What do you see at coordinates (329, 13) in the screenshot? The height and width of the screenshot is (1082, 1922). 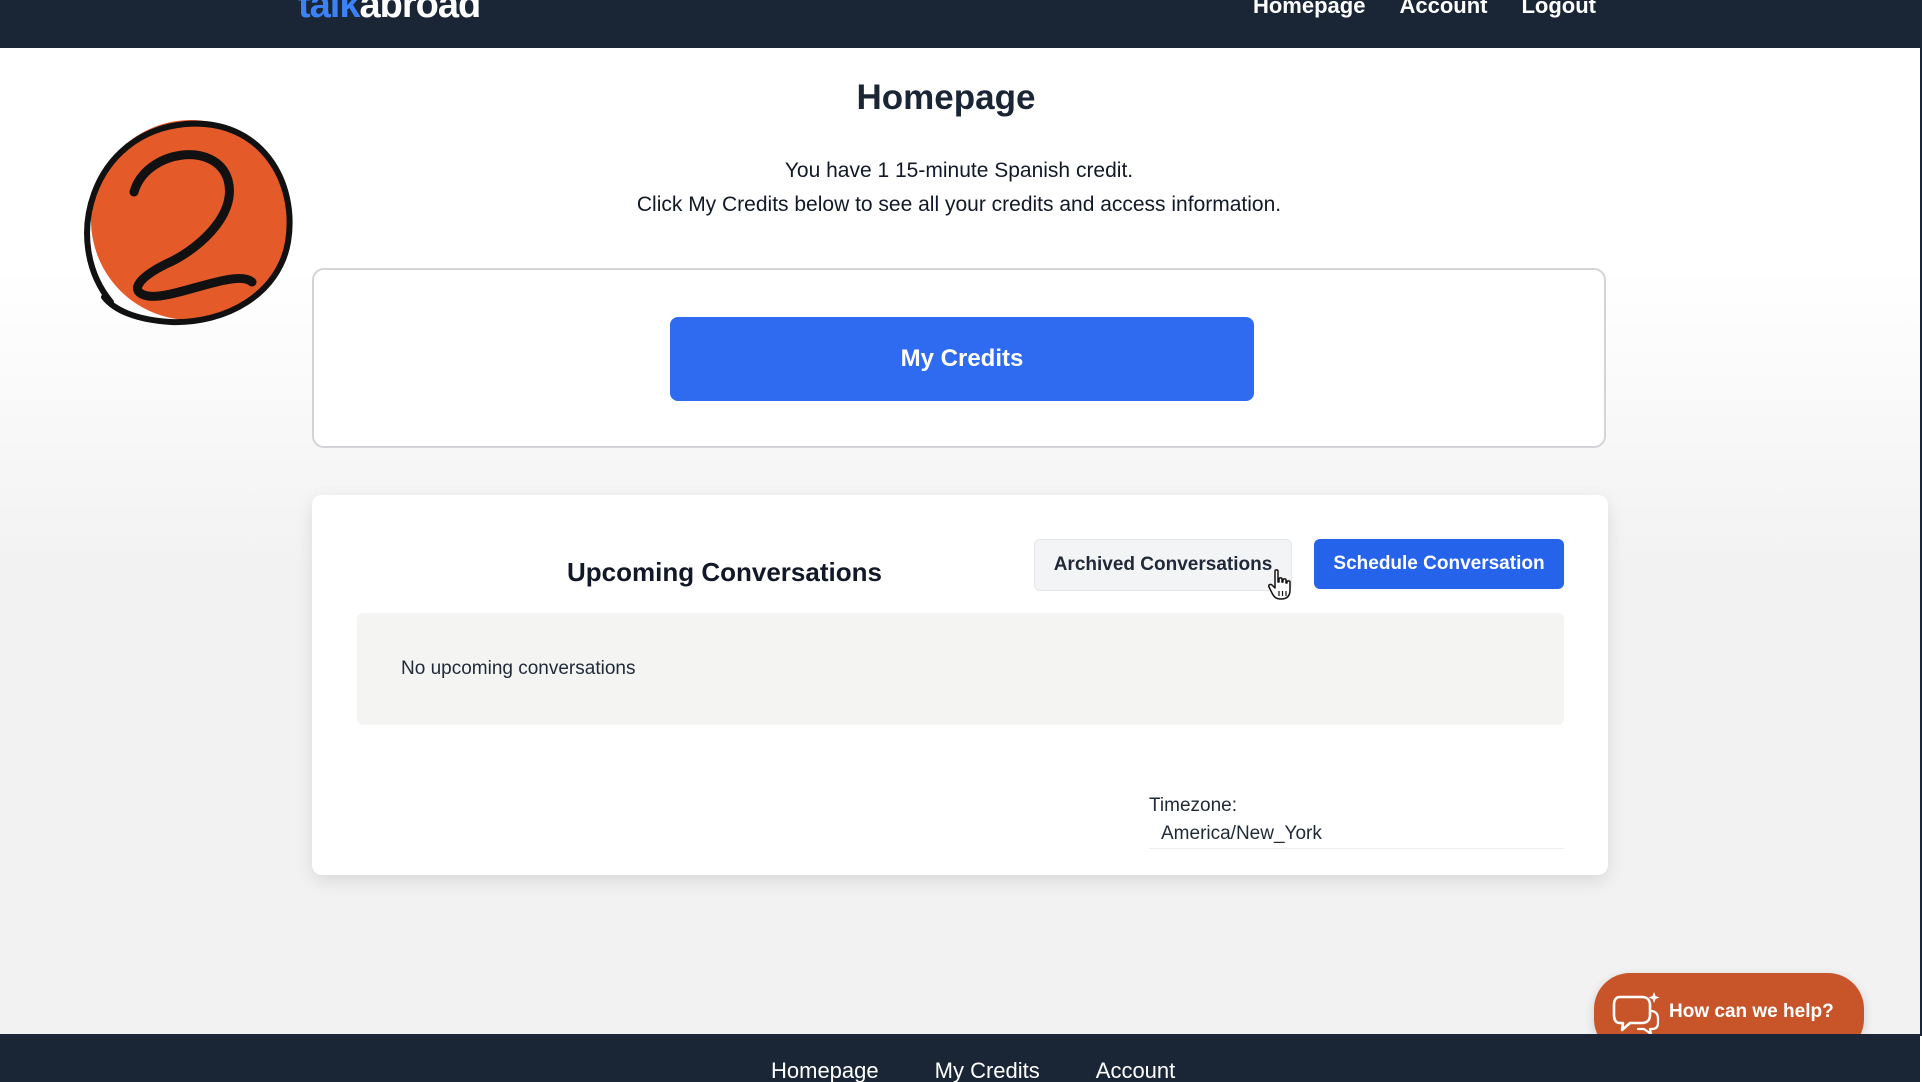 I see `logo-part-talk: talk` at bounding box center [329, 13].